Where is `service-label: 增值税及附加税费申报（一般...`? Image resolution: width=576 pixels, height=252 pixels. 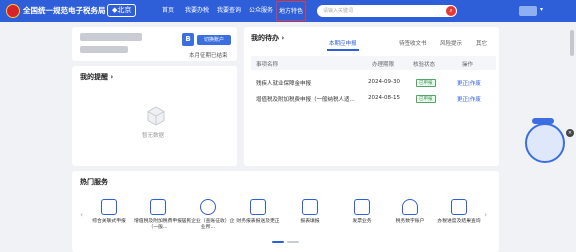 service-label: 增值税及附加税费申报（一般... is located at coordinates (158, 224).